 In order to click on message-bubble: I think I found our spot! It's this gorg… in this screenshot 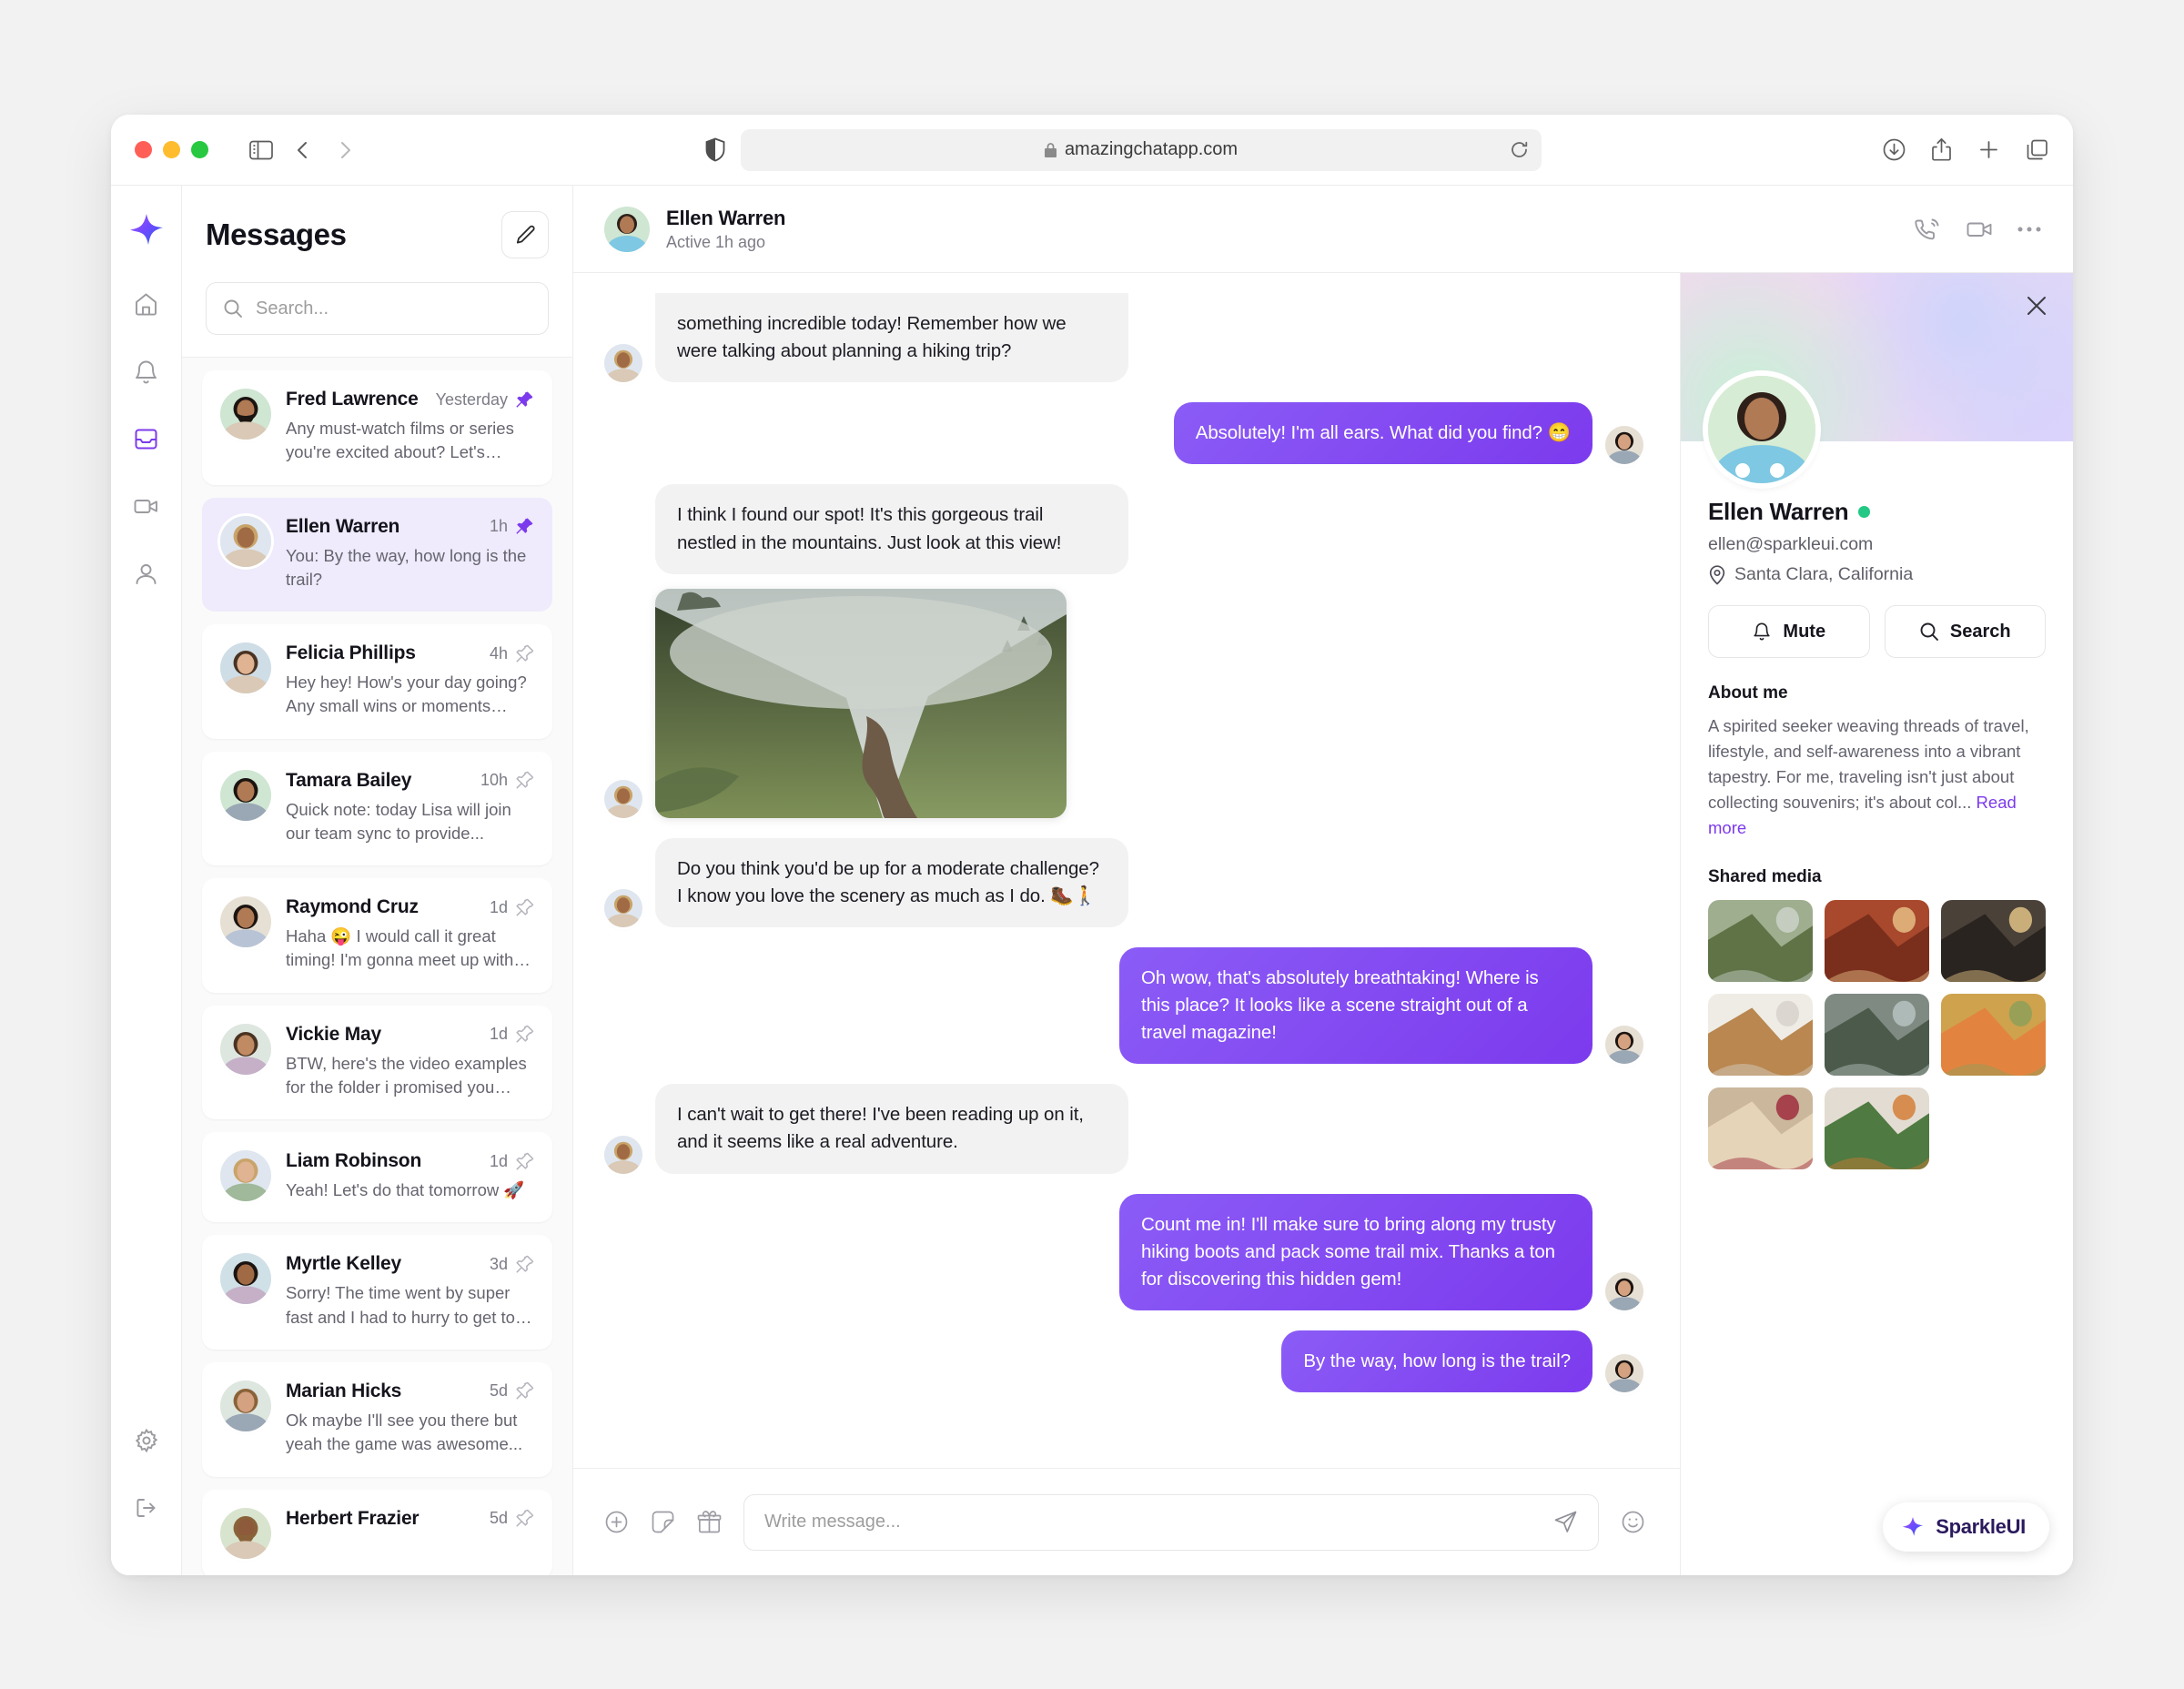, I will do `click(892, 529)`.